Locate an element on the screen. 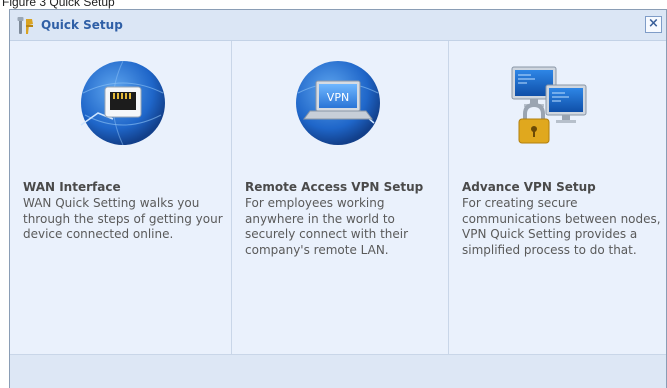 The height and width of the screenshot is (388, 667). close-icon: × is located at coordinates (653, 23).